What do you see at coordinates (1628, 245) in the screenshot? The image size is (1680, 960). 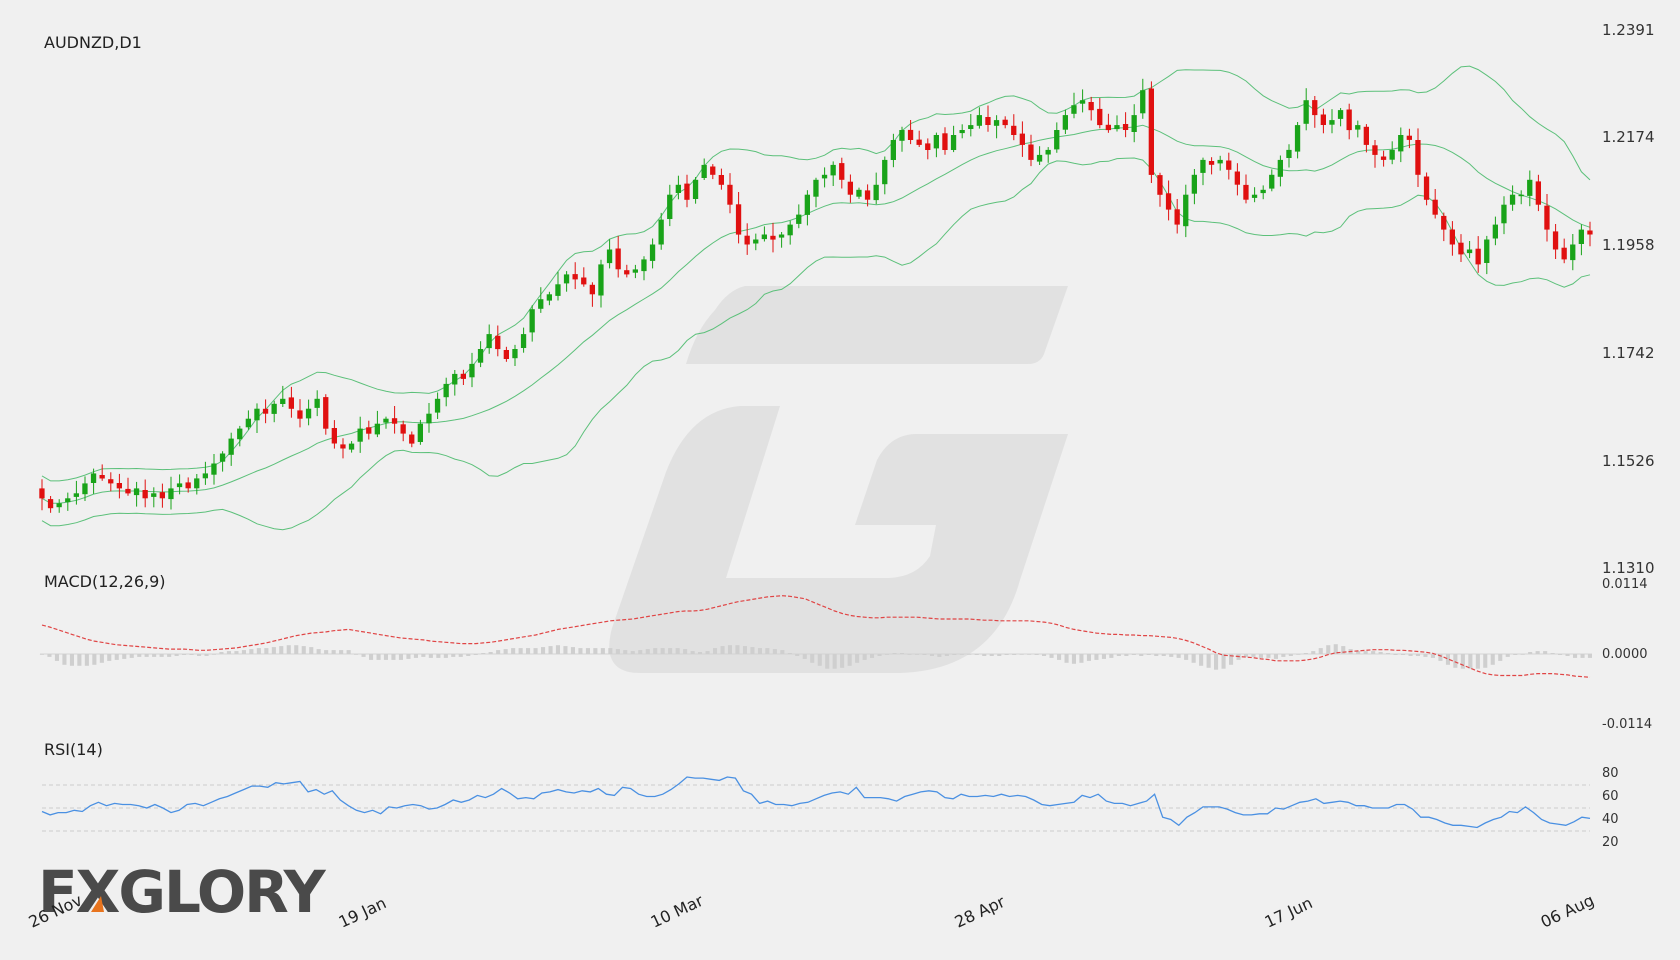 I see `price-tick-label: 1.1958` at bounding box center [1628, 245].